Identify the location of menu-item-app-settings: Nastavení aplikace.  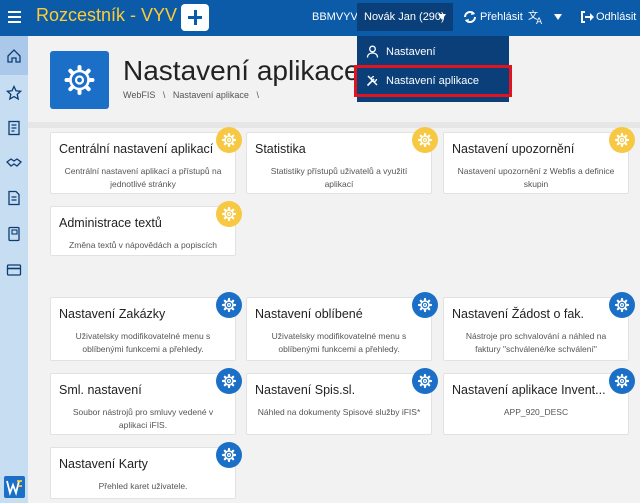
(433, 81).